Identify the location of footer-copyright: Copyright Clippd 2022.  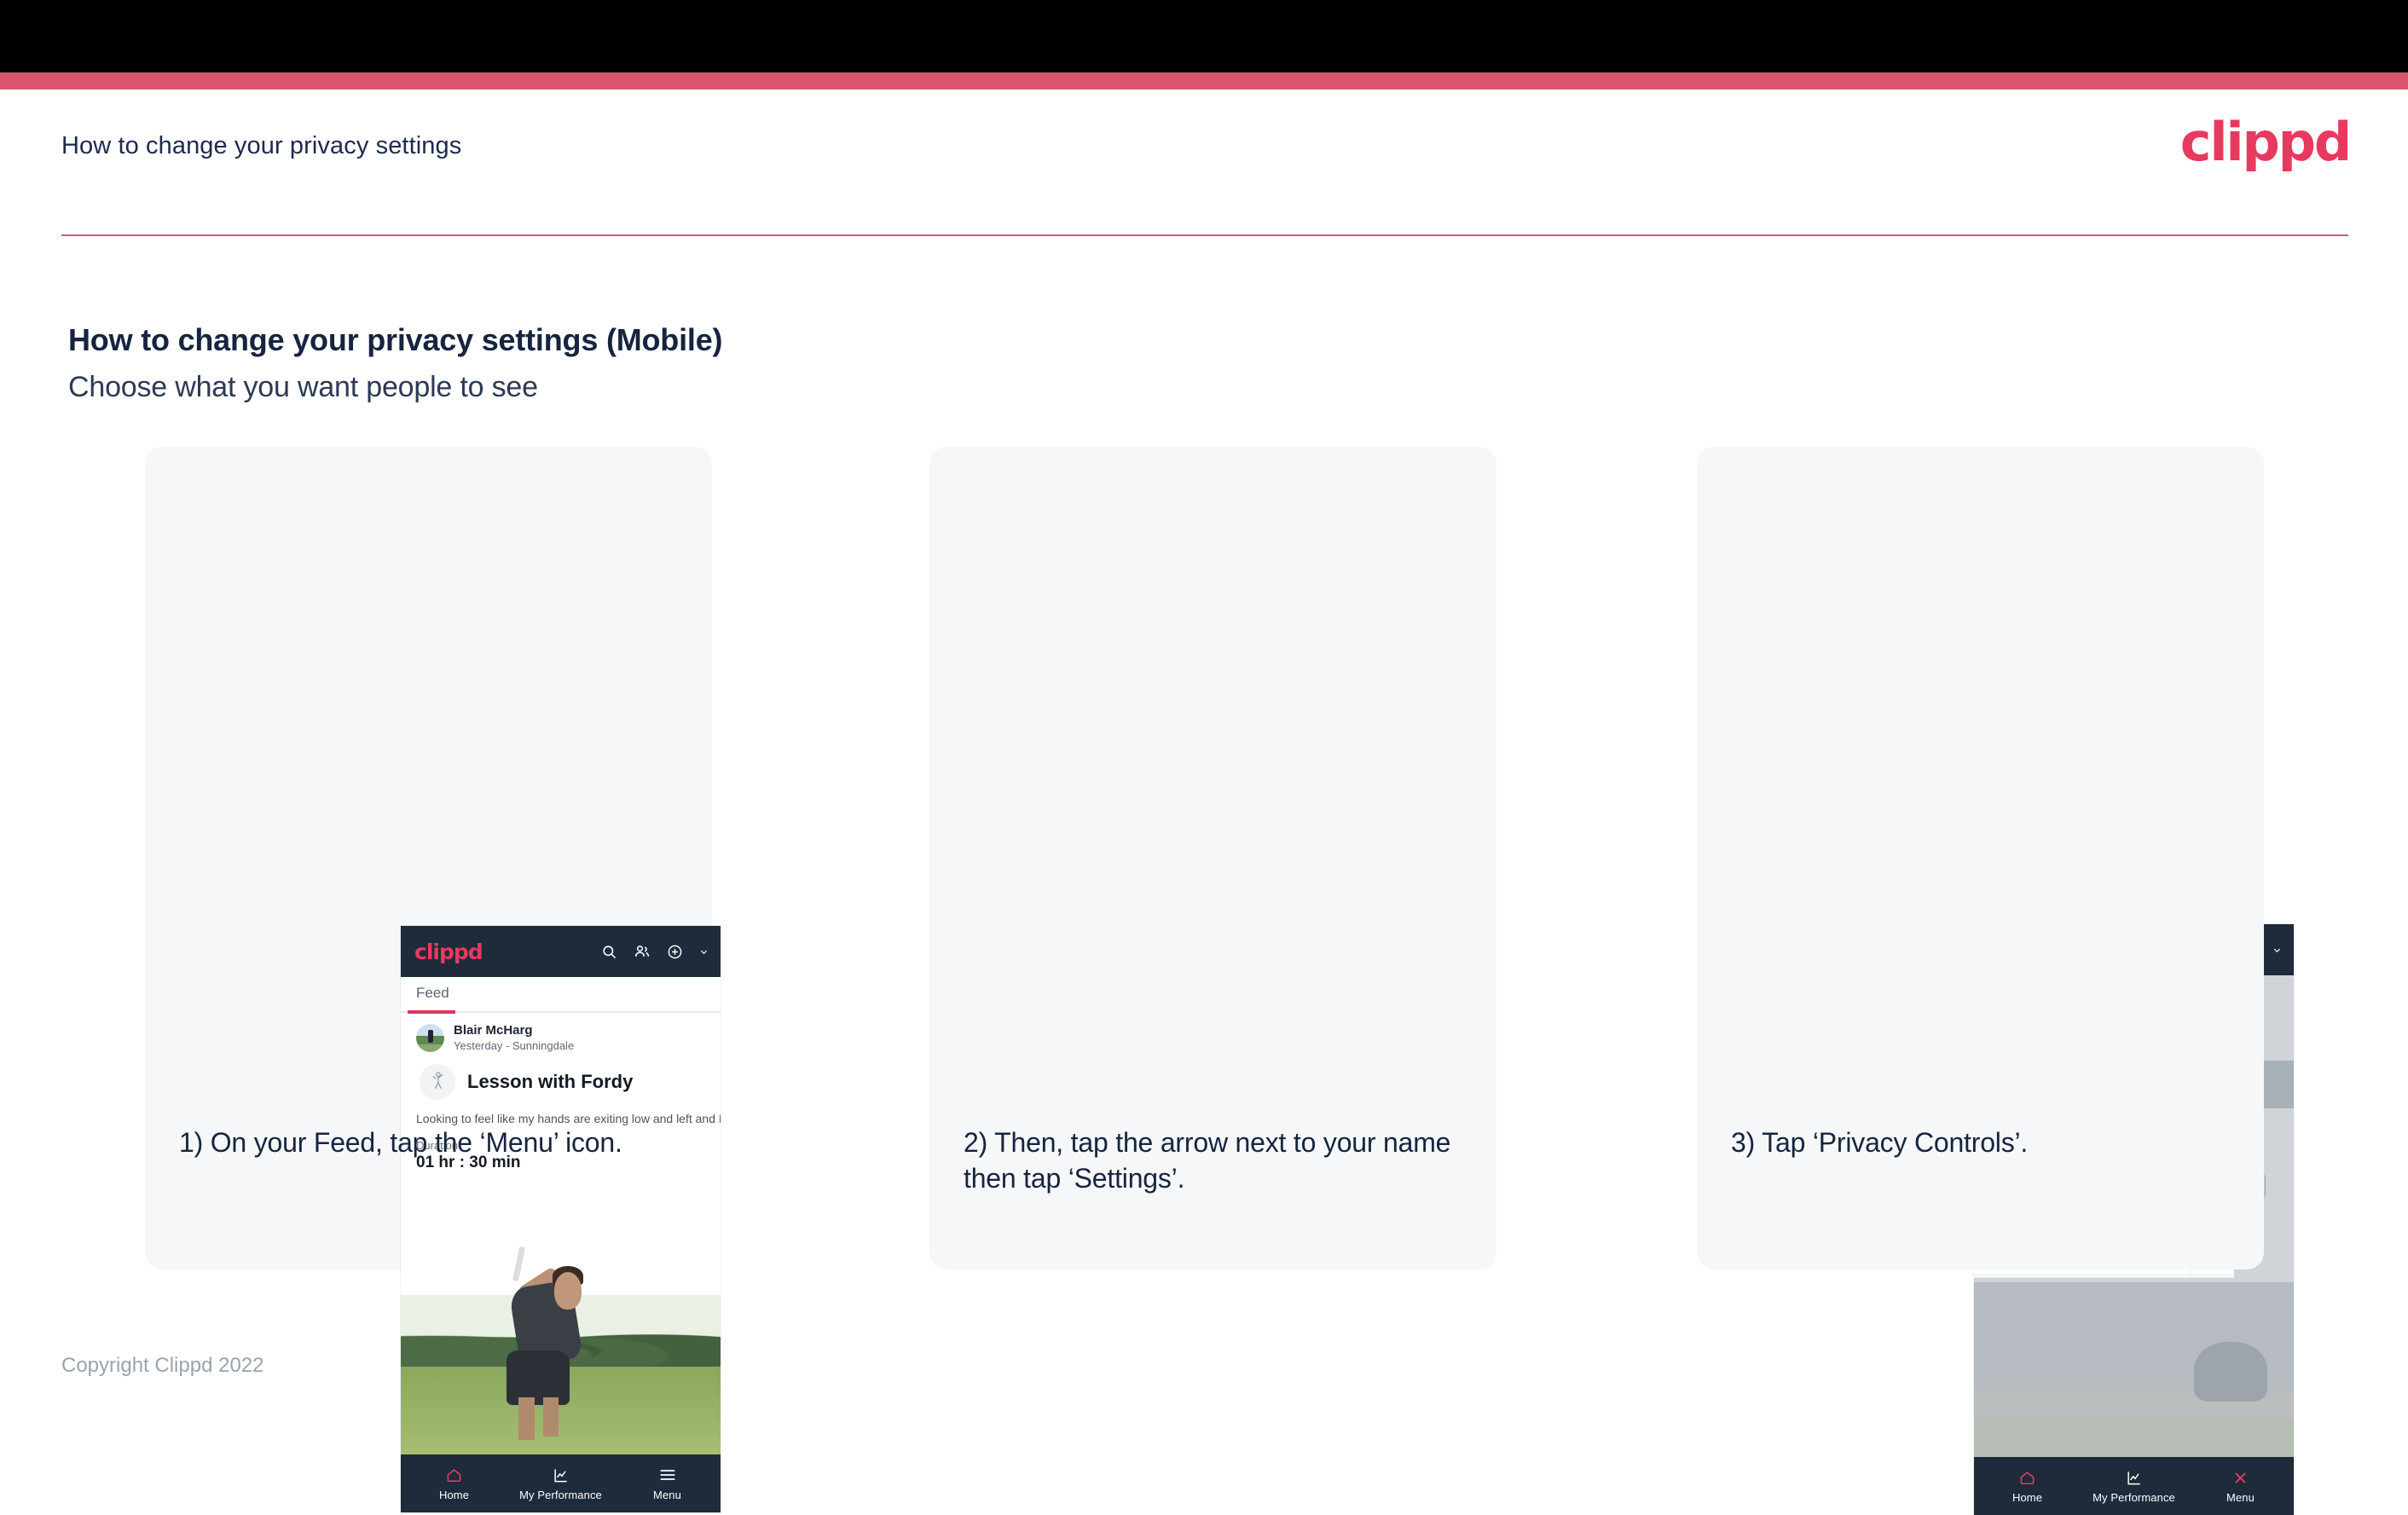
(162, 1366).